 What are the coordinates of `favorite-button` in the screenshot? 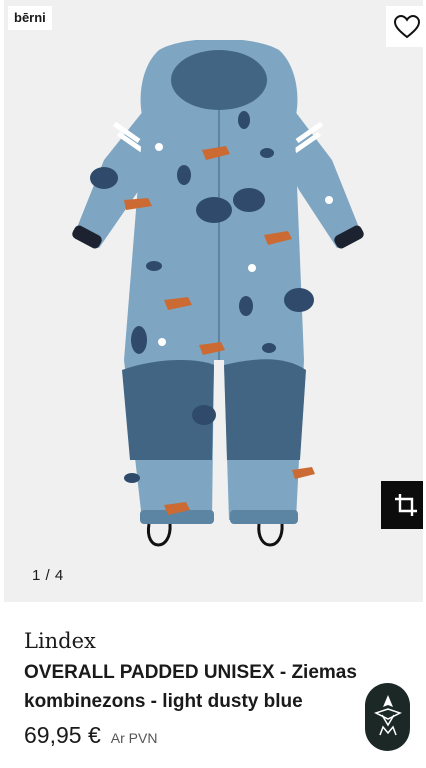 It's located at (404, 26).